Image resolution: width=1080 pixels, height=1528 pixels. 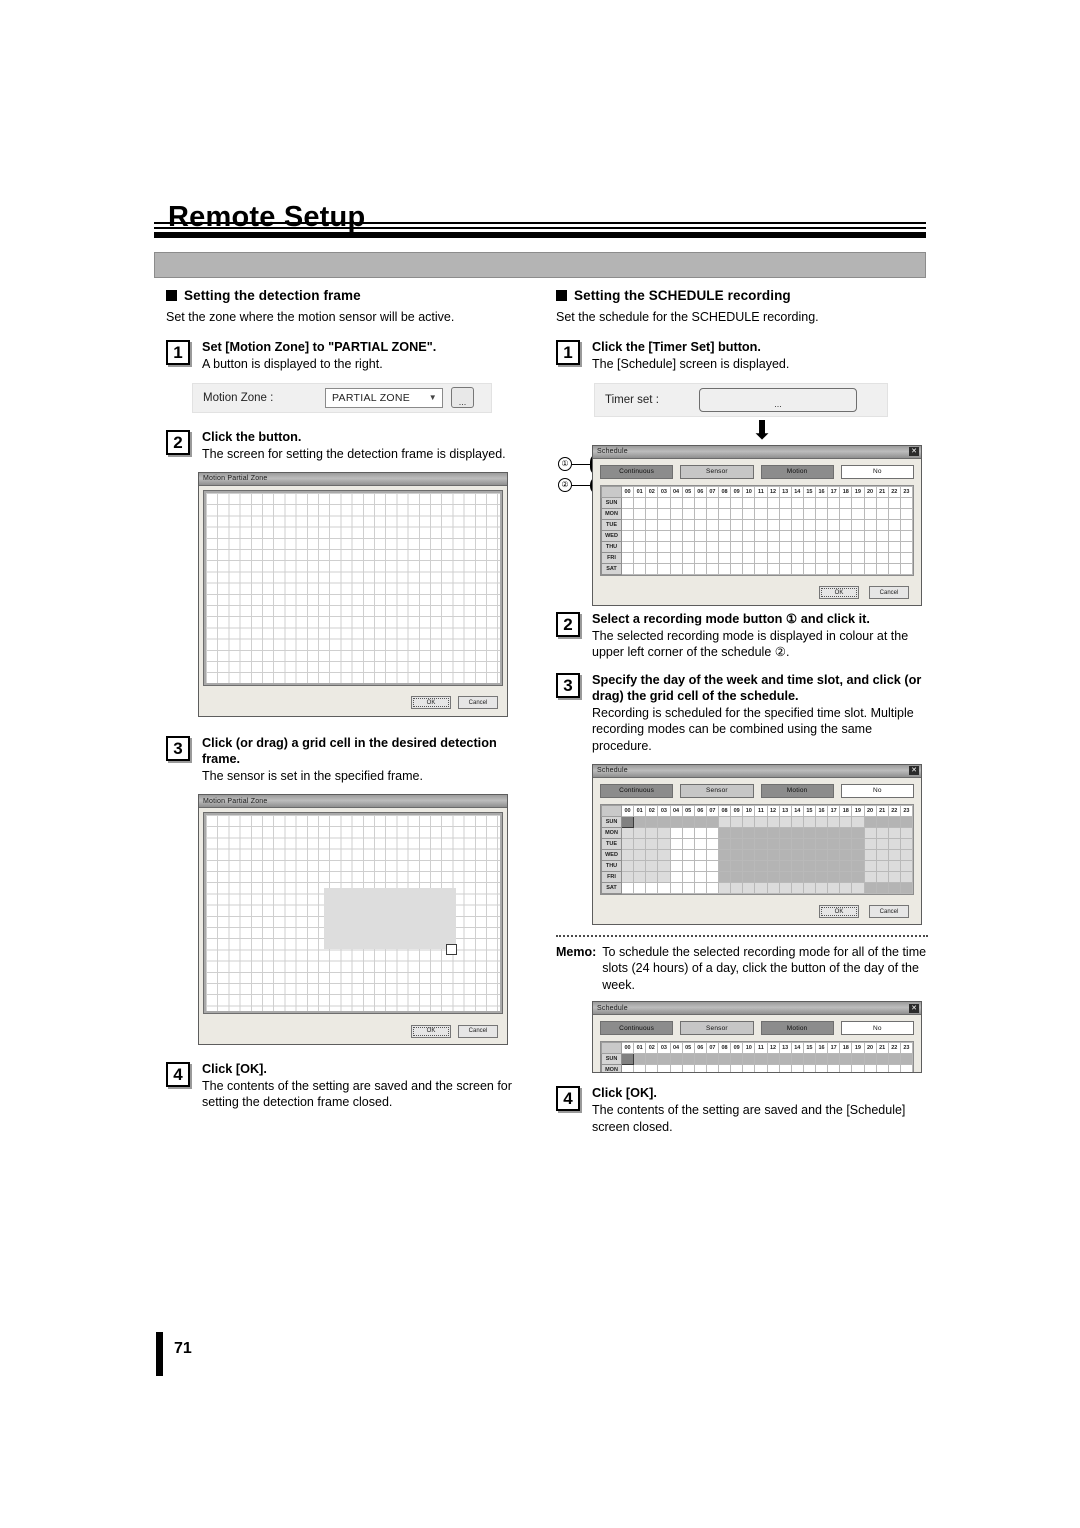 What do you see at coordinates (611, 810) in the screenshot?
I see `schedule-corner-cell` at bounding box center [611, 810].